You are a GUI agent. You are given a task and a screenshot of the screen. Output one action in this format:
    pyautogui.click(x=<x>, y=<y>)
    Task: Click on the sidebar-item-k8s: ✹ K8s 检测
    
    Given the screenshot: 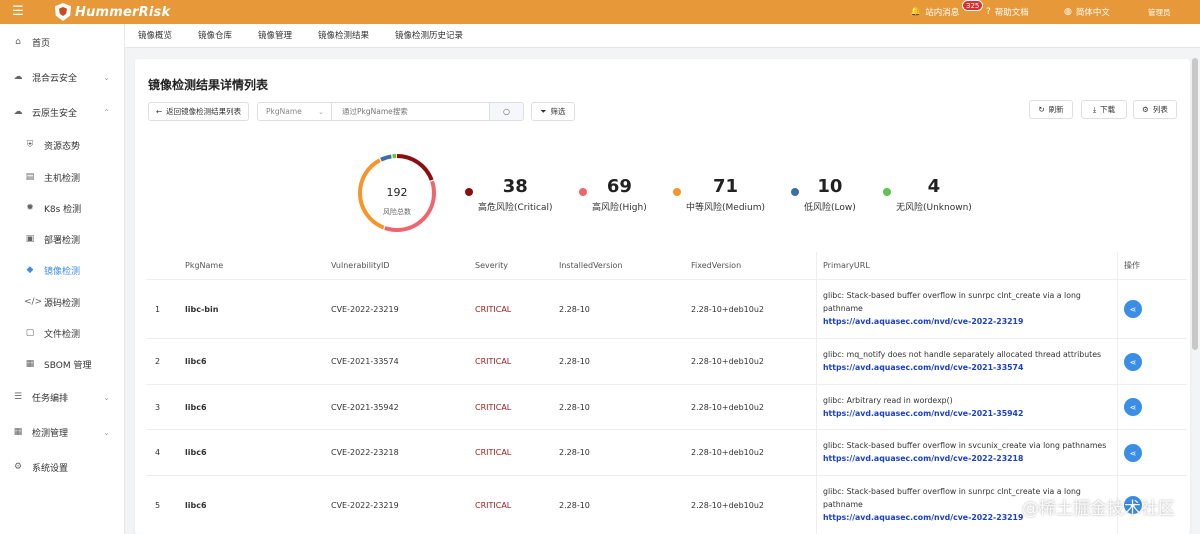 What is the action you would take?
    pyautogui.click(x=62, y=208)
    